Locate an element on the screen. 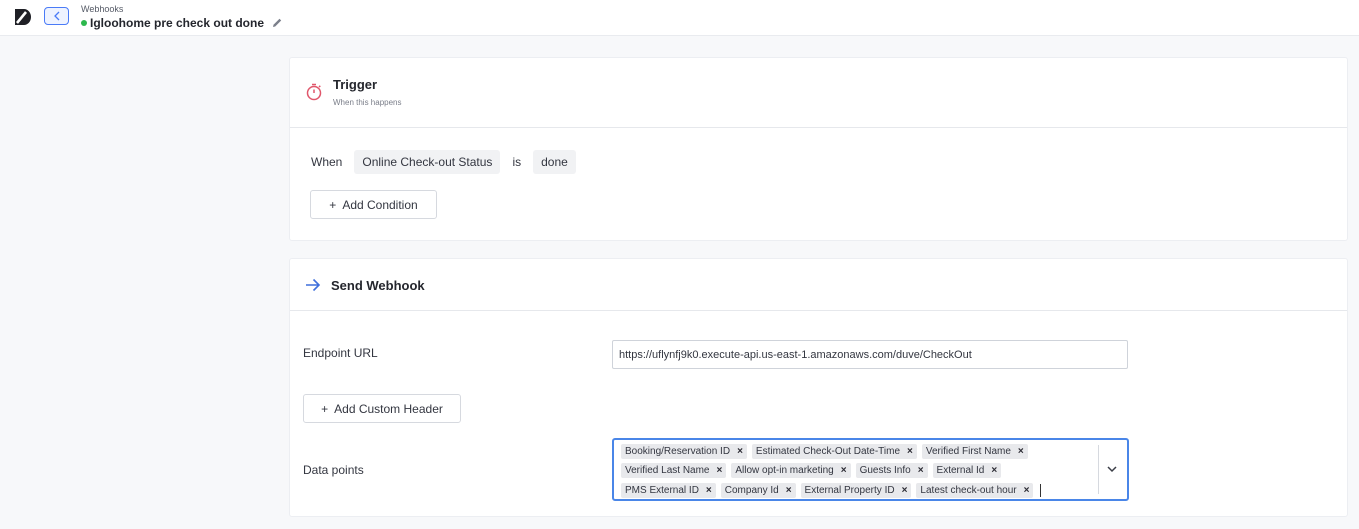 This screenshot has width=1359, height=529. data-point-tag: Verified Last Name × is located at coordinates (674, 470).